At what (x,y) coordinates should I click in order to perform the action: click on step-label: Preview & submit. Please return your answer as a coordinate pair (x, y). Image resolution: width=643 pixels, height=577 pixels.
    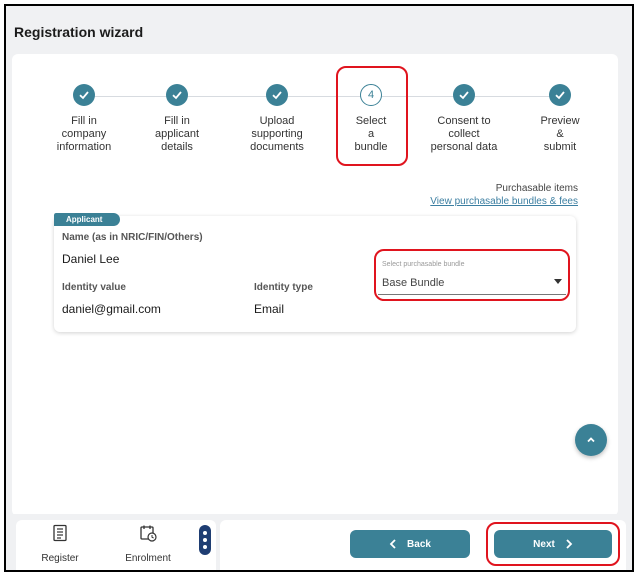
    Looking at the image, I should click on (560, 134).